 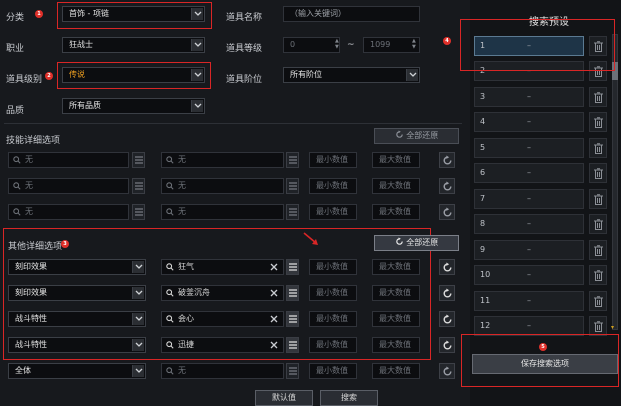 What do you see at coordinates (612, 327) in the screenshot?
I see `scroll-down-icon: ▾` at bounding box center [612, 327].